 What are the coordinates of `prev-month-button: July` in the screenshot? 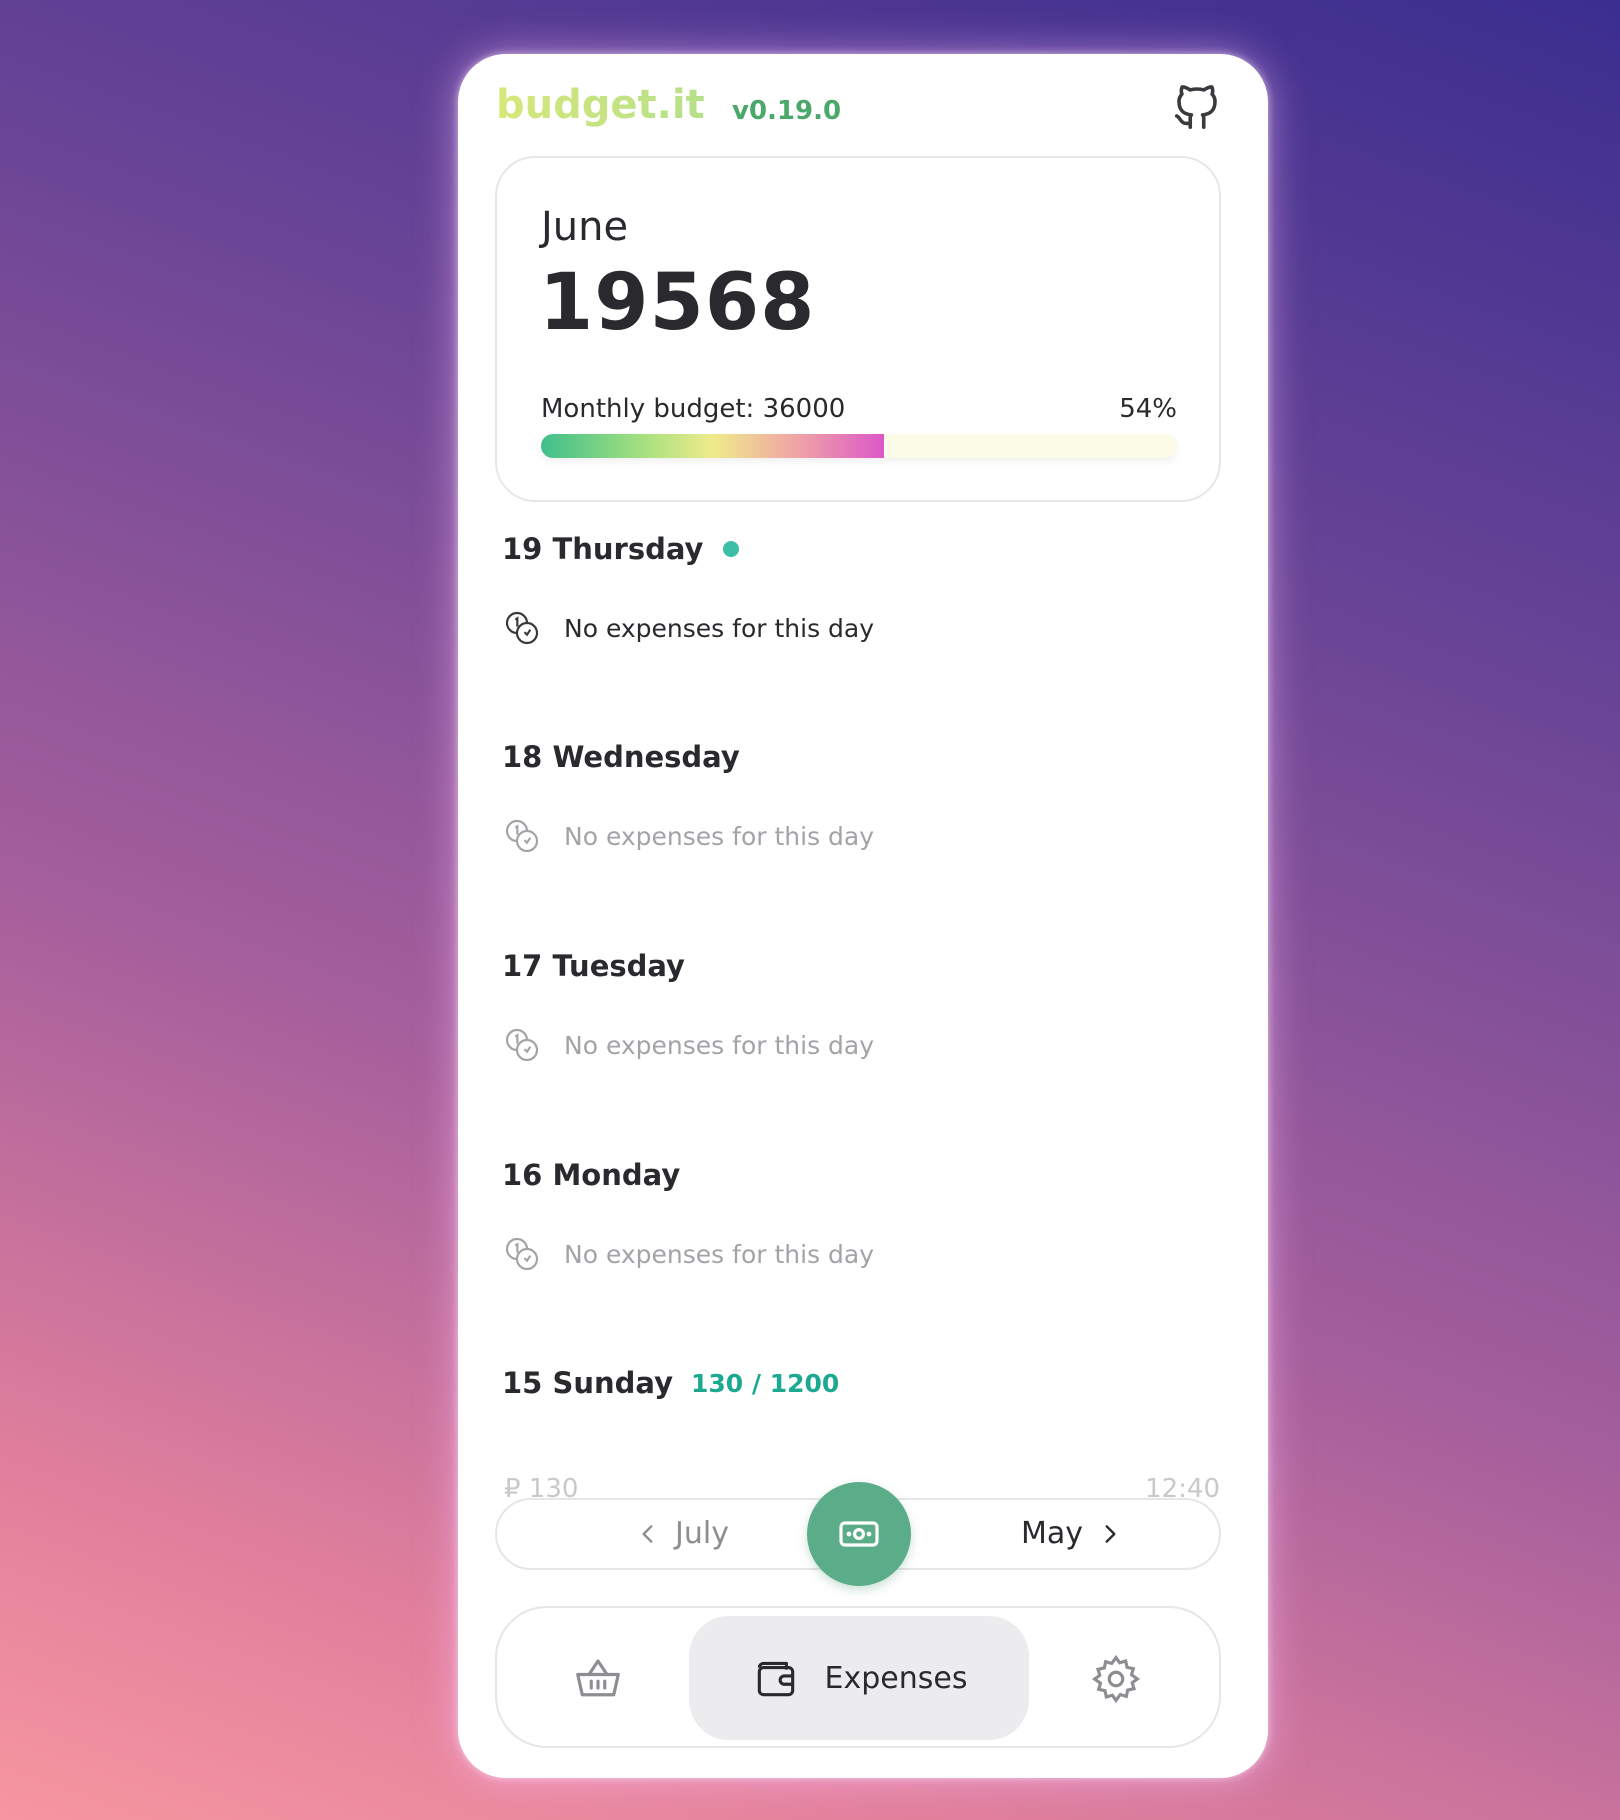 It's located at (682, 1533).